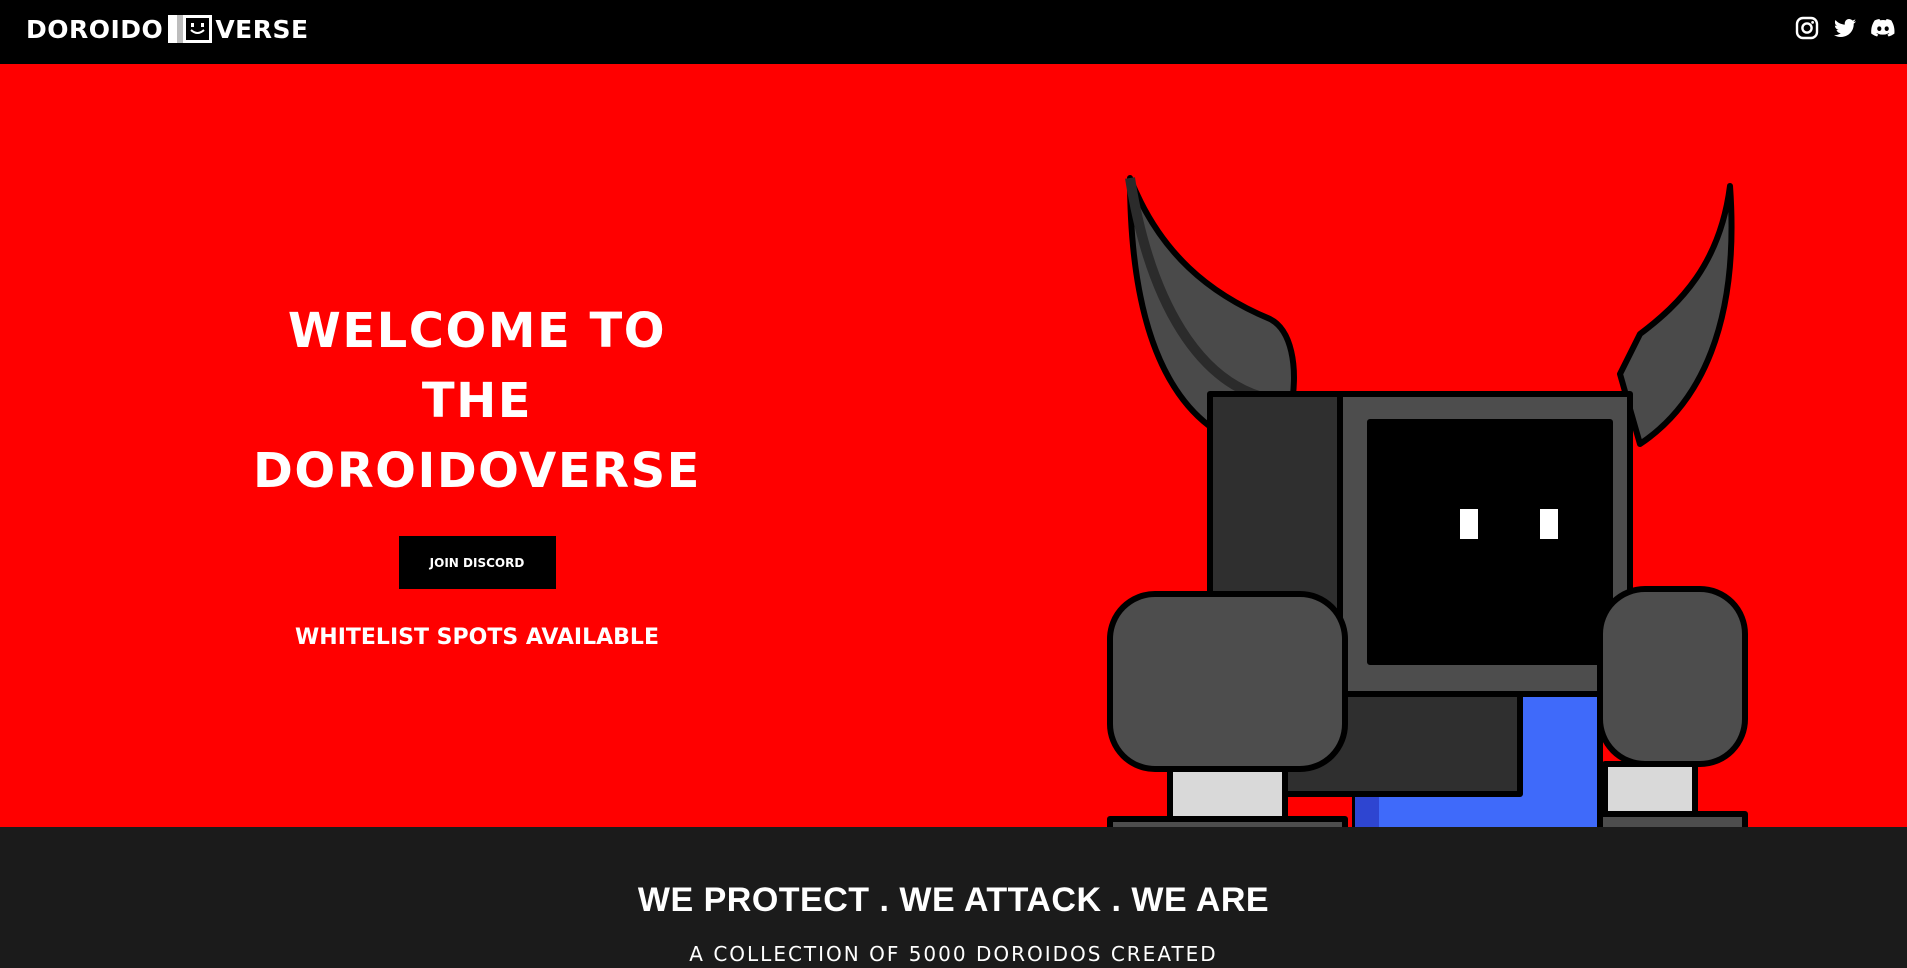  Describe the element at coordinates (190, 29) in the screenshot. I see `robot-face-icon` at that location.